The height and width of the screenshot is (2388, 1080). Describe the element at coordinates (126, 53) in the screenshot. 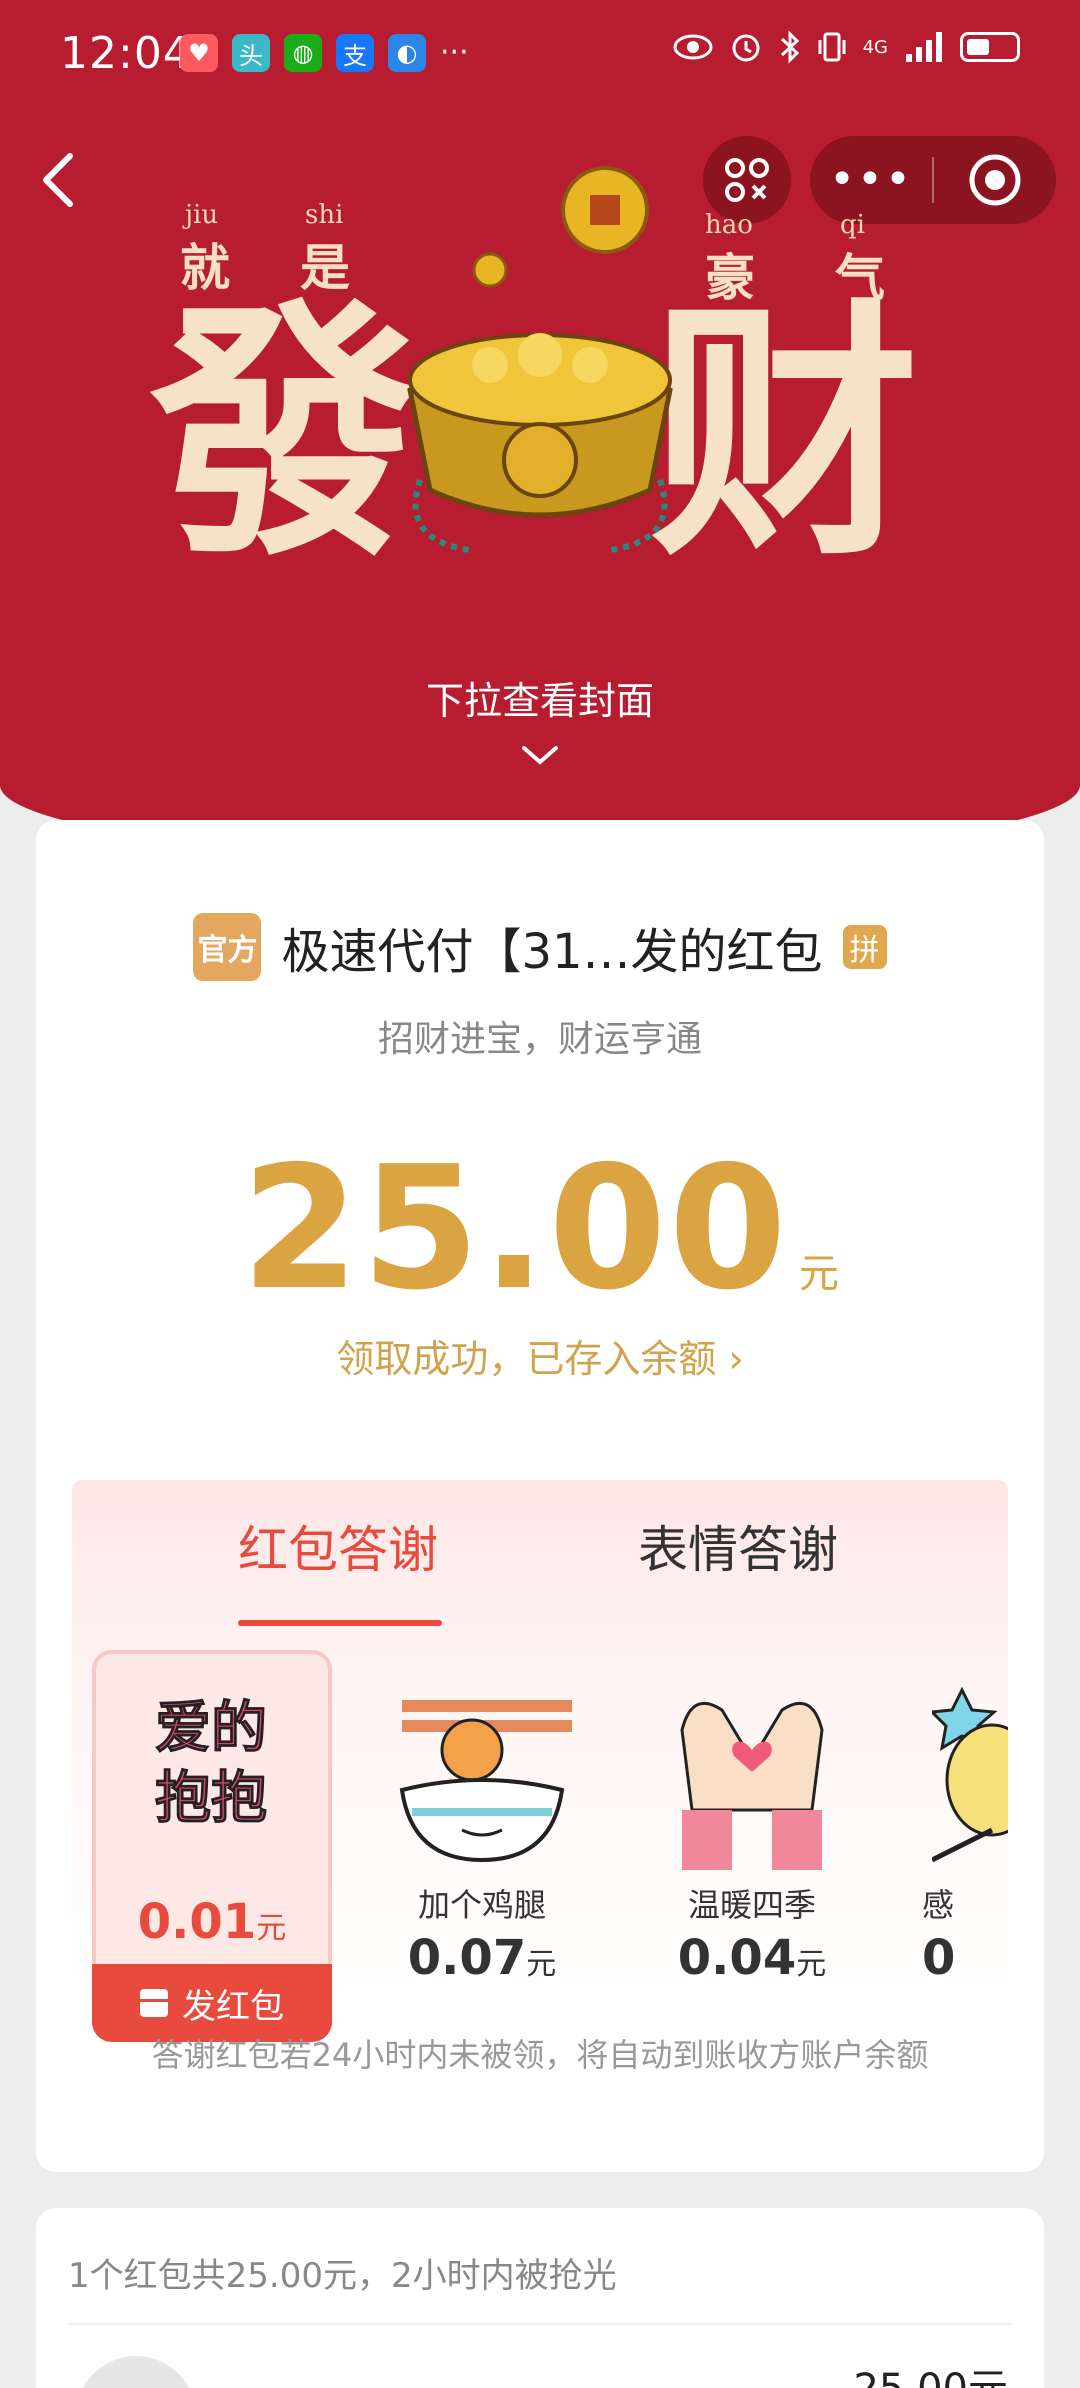

I see `status-time: 12:04` at that location.